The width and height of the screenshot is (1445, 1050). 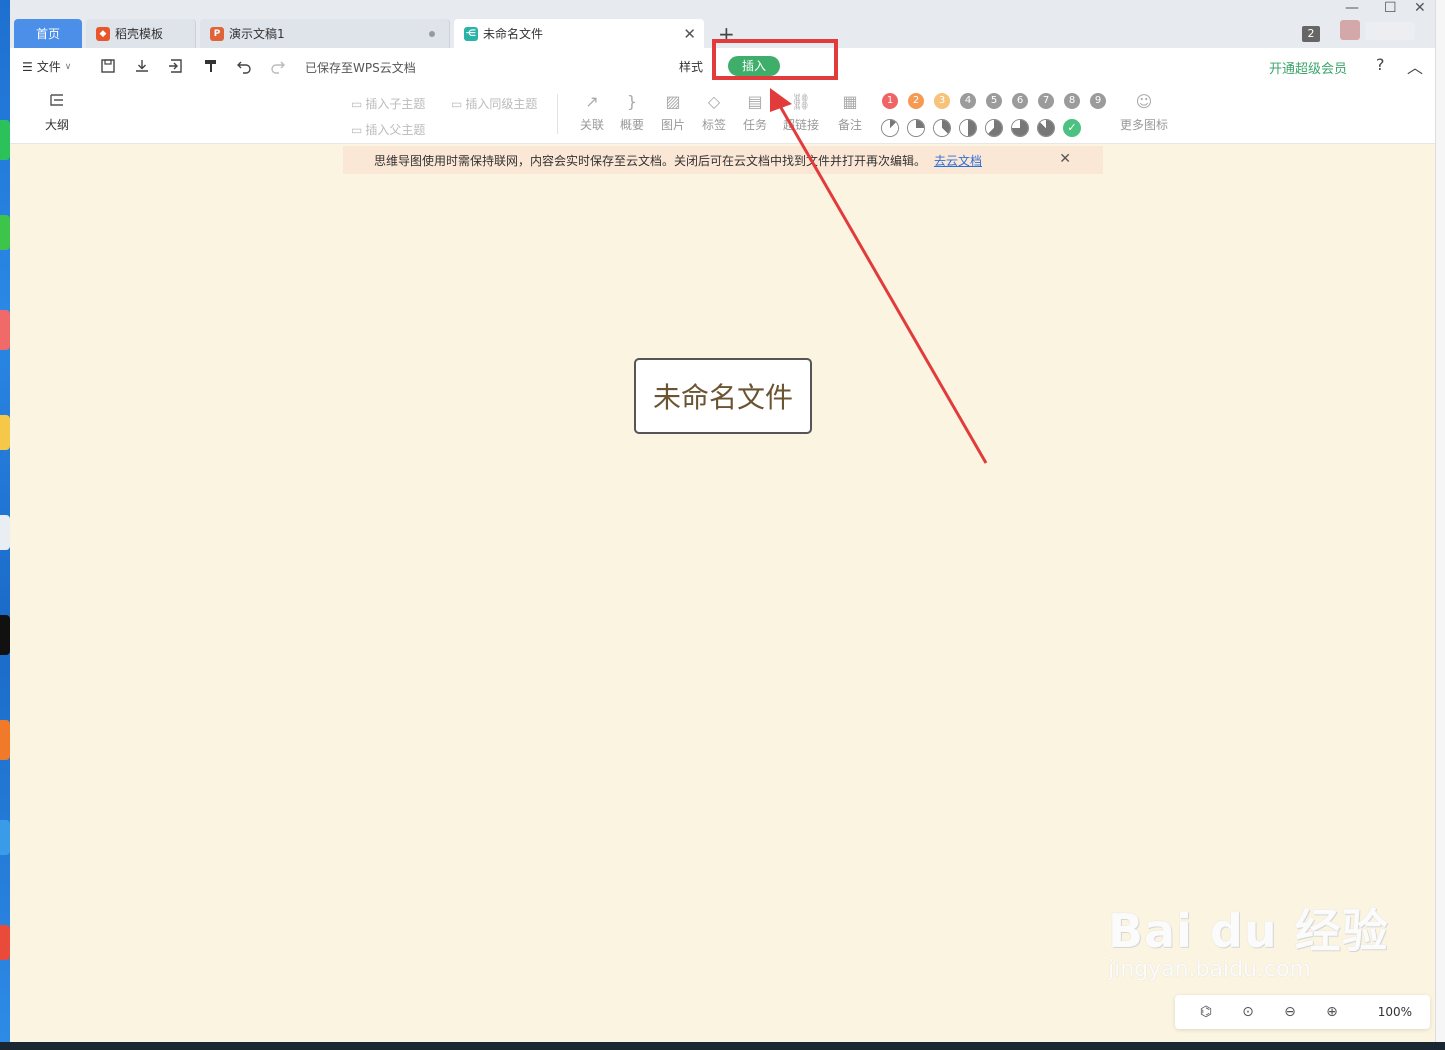 I want to click on chevron-down-icon: ∨, so click(x=68, y=66).